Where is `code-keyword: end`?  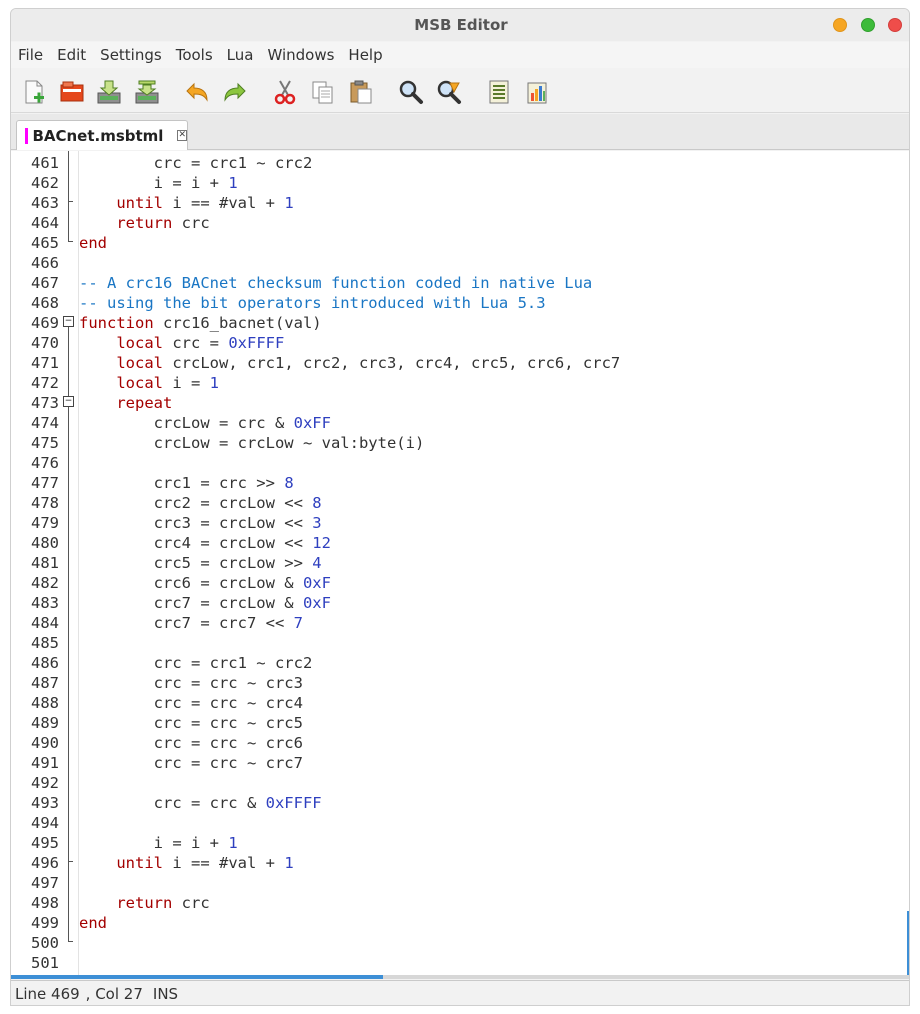 code-keyword: end is located at coordinates (93, 243).